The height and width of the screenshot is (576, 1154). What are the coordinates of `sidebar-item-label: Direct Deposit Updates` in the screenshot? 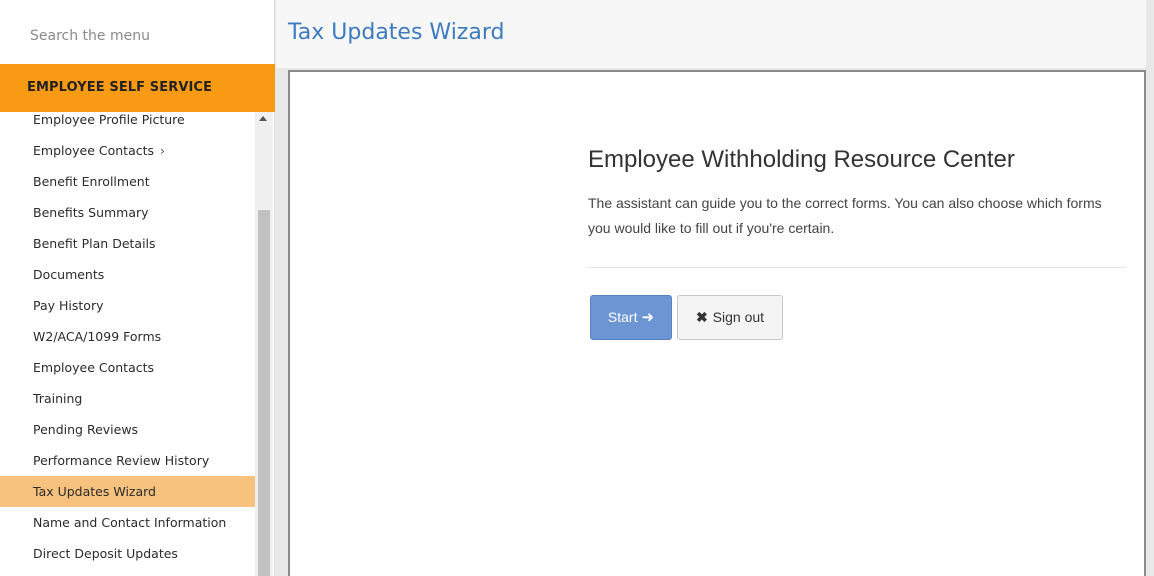 It's located at (105, 553).